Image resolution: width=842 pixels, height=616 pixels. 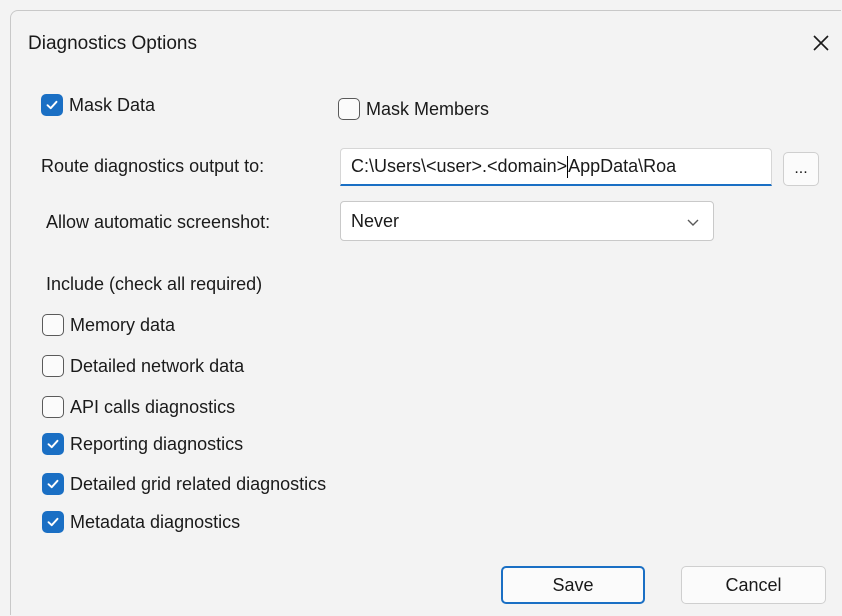 What do you see at coordinates (157, 365) in the screenshot?
I see `detailed-network-data-label: Detailed network data` at bounding box center [157, 365].